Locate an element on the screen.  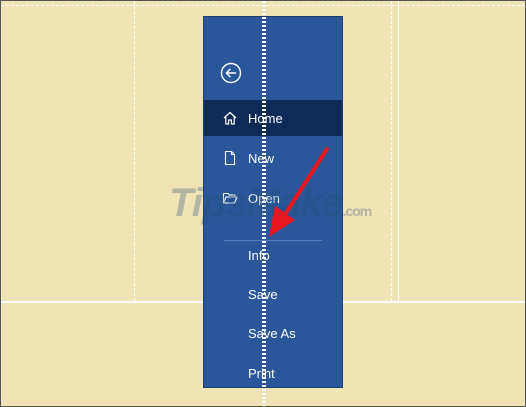
menu-item-open: Open is located at coordinates (273, 198).